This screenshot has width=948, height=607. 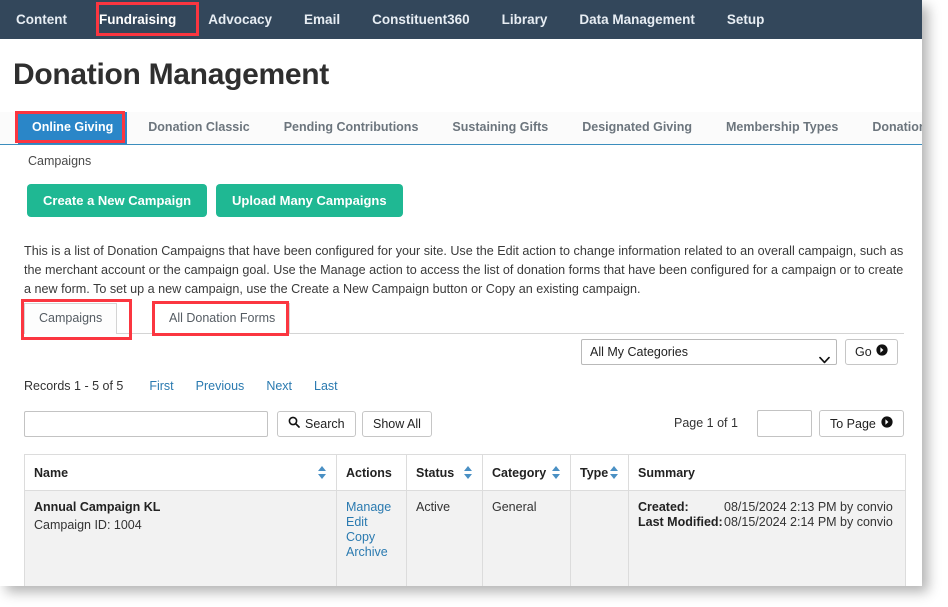 I want to click on search-icon, so click(x=294, y=424).